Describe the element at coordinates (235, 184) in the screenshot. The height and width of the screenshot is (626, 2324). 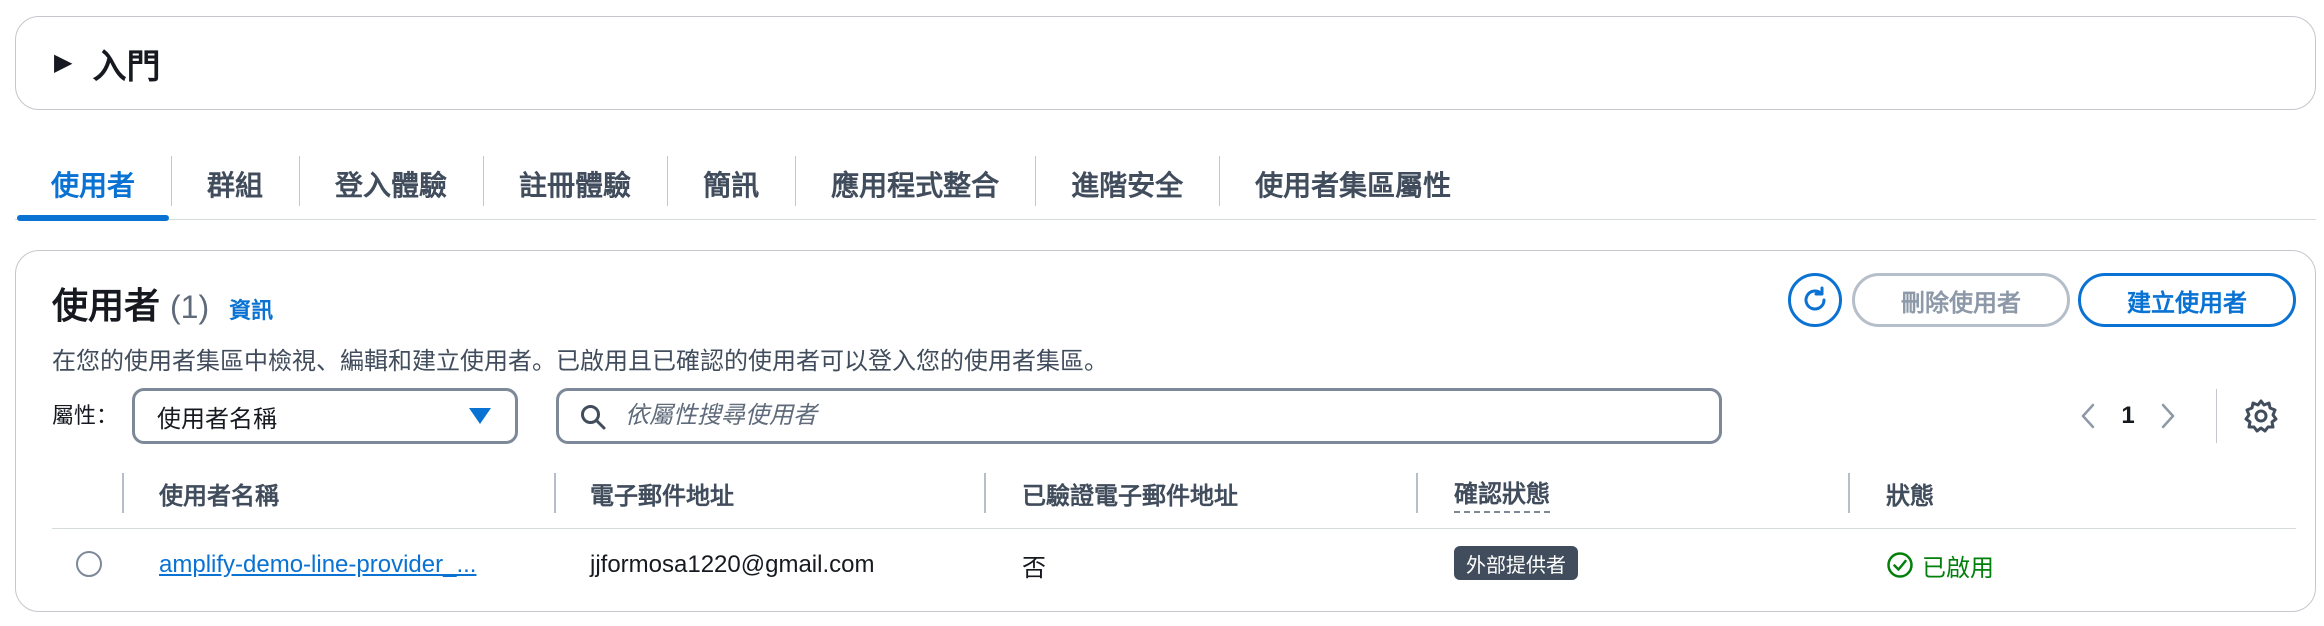
I see `tab-groups: 群組` at that location.